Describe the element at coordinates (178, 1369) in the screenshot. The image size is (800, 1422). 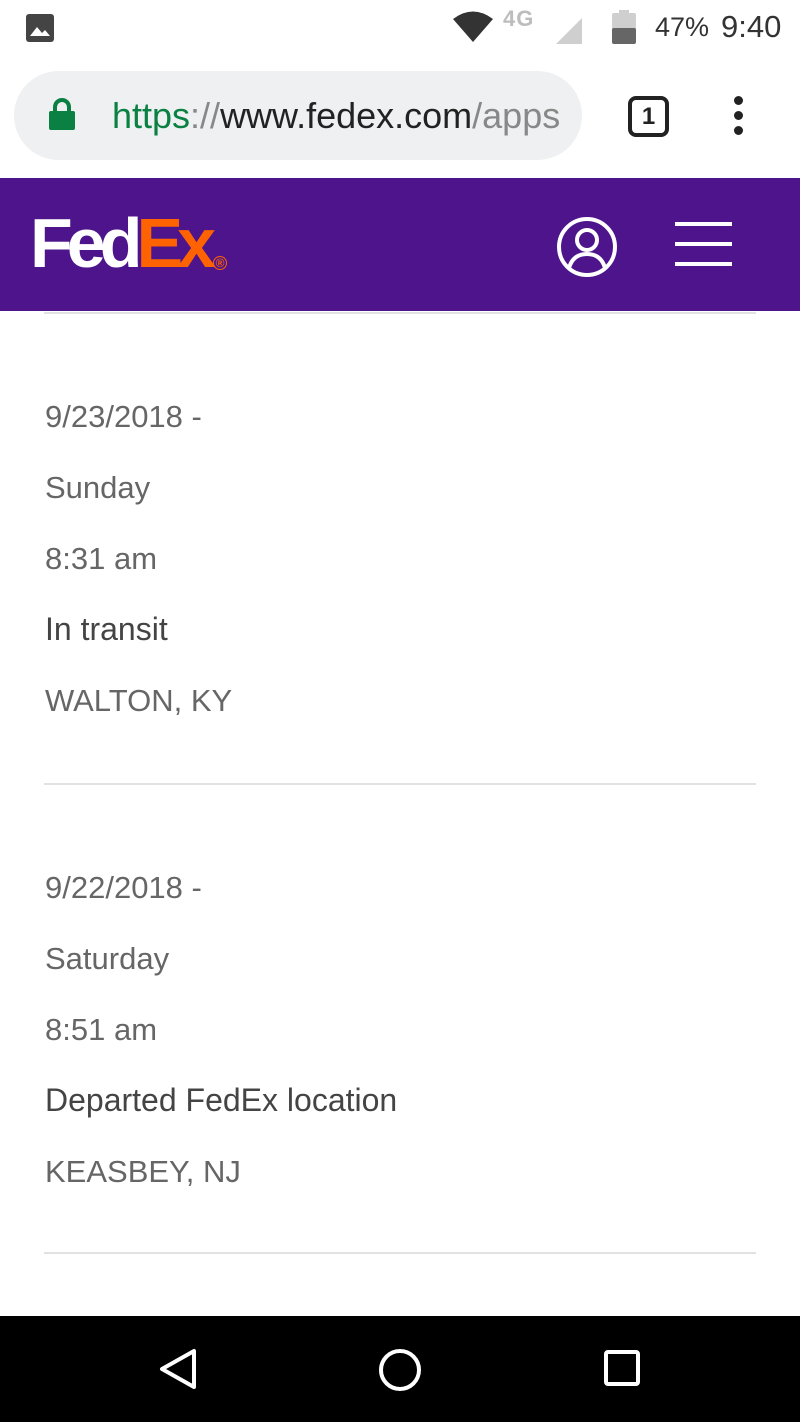
I see `back-icon` at that location.